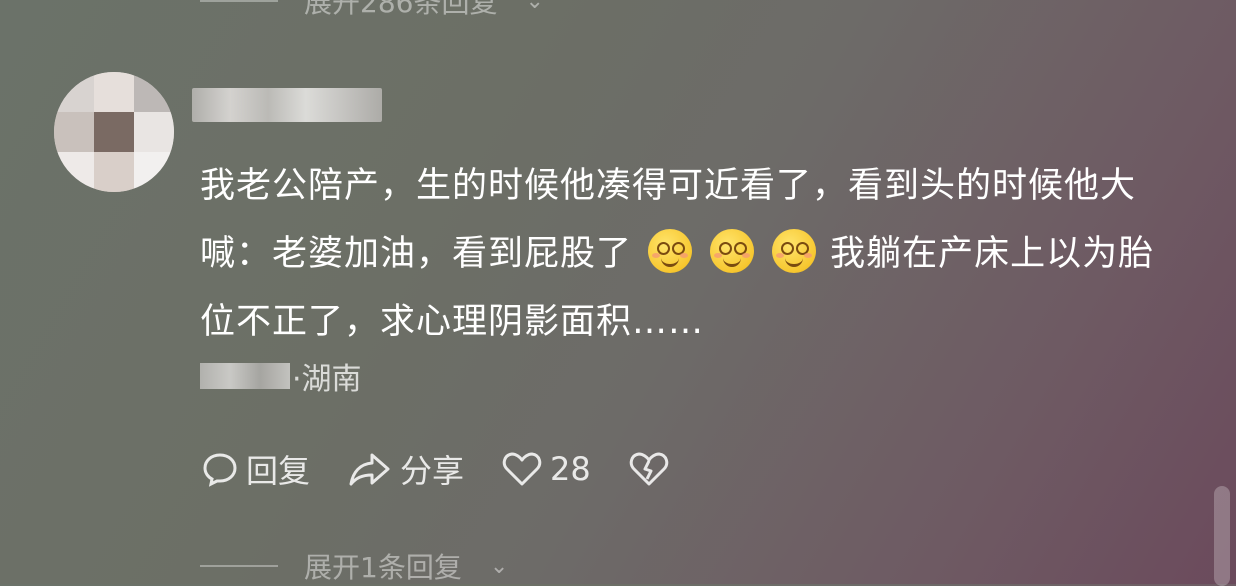  Describe the element at coordinates (546, 469) in the screenshot. I see `like-button: 28` at that location.